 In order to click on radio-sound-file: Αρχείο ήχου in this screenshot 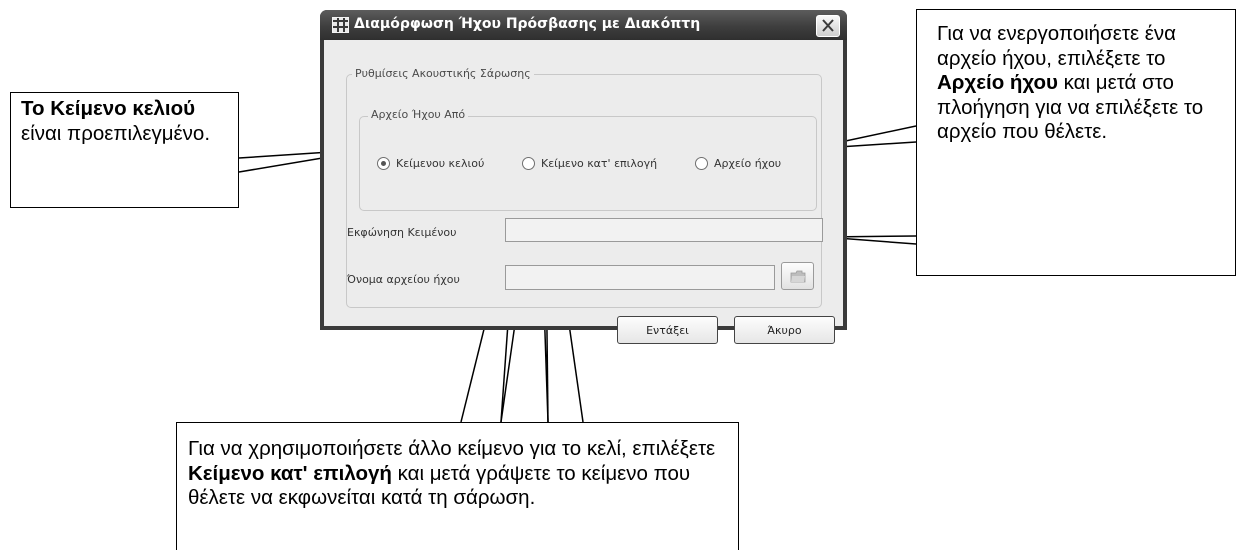, I will do `click(738, 163)`.